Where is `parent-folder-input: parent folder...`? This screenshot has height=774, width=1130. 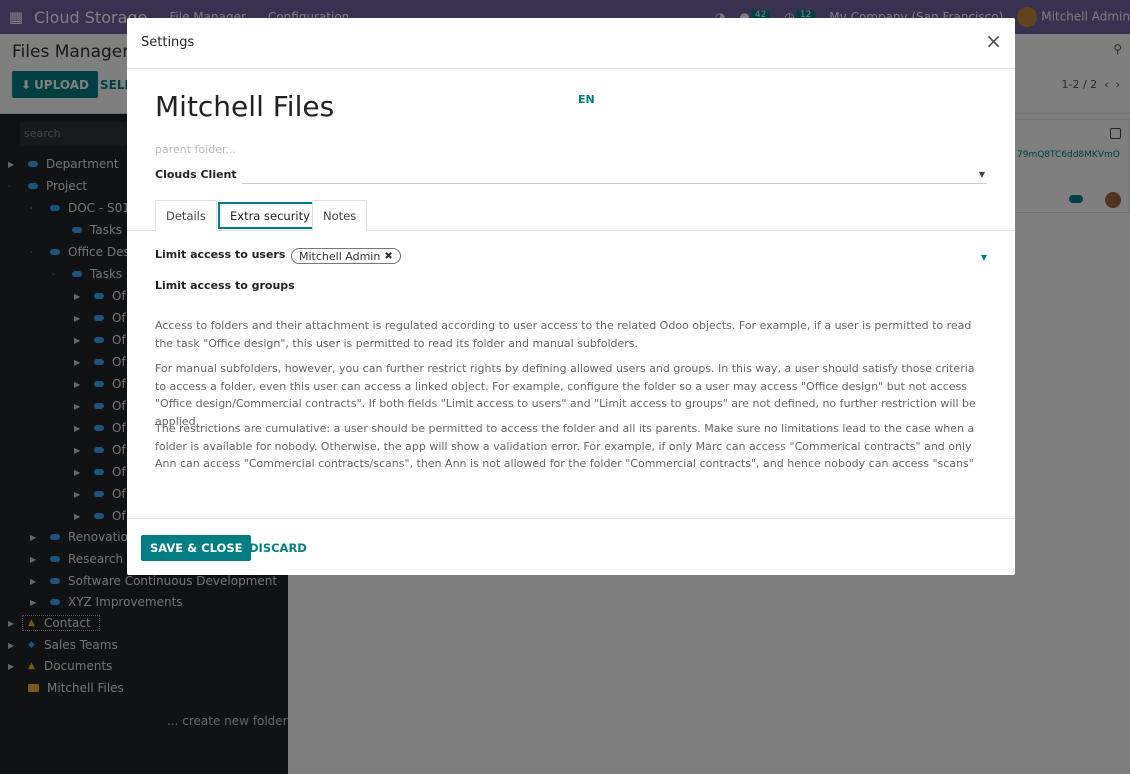 parent-folder-input: parent folder... is located at coordinates (195, 149).